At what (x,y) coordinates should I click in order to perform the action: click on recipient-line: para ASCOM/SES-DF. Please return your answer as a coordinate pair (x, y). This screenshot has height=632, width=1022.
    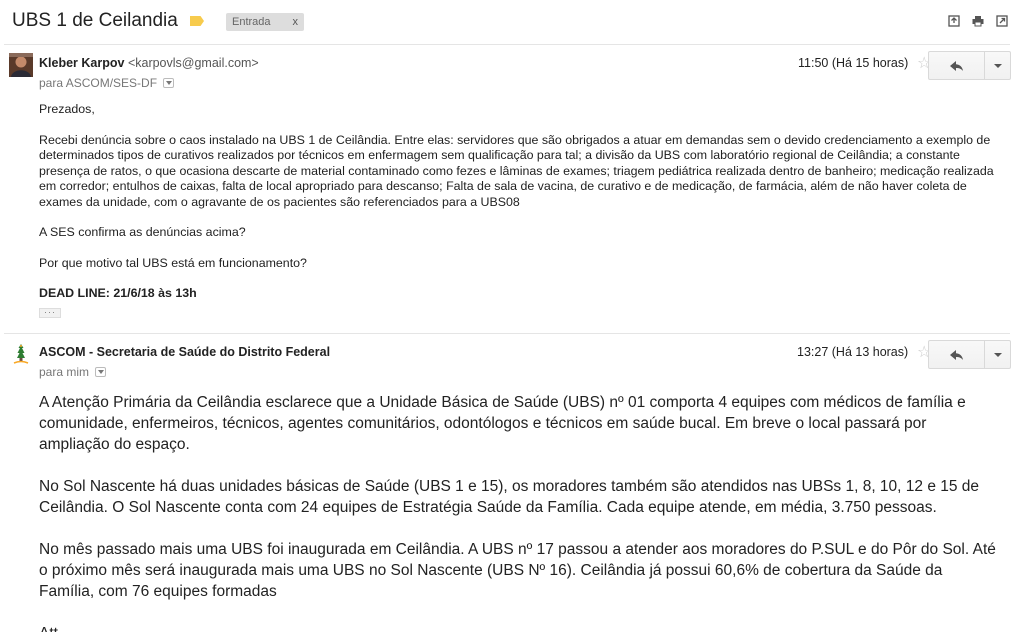
    Looking at the image, I should click on (107, 83).